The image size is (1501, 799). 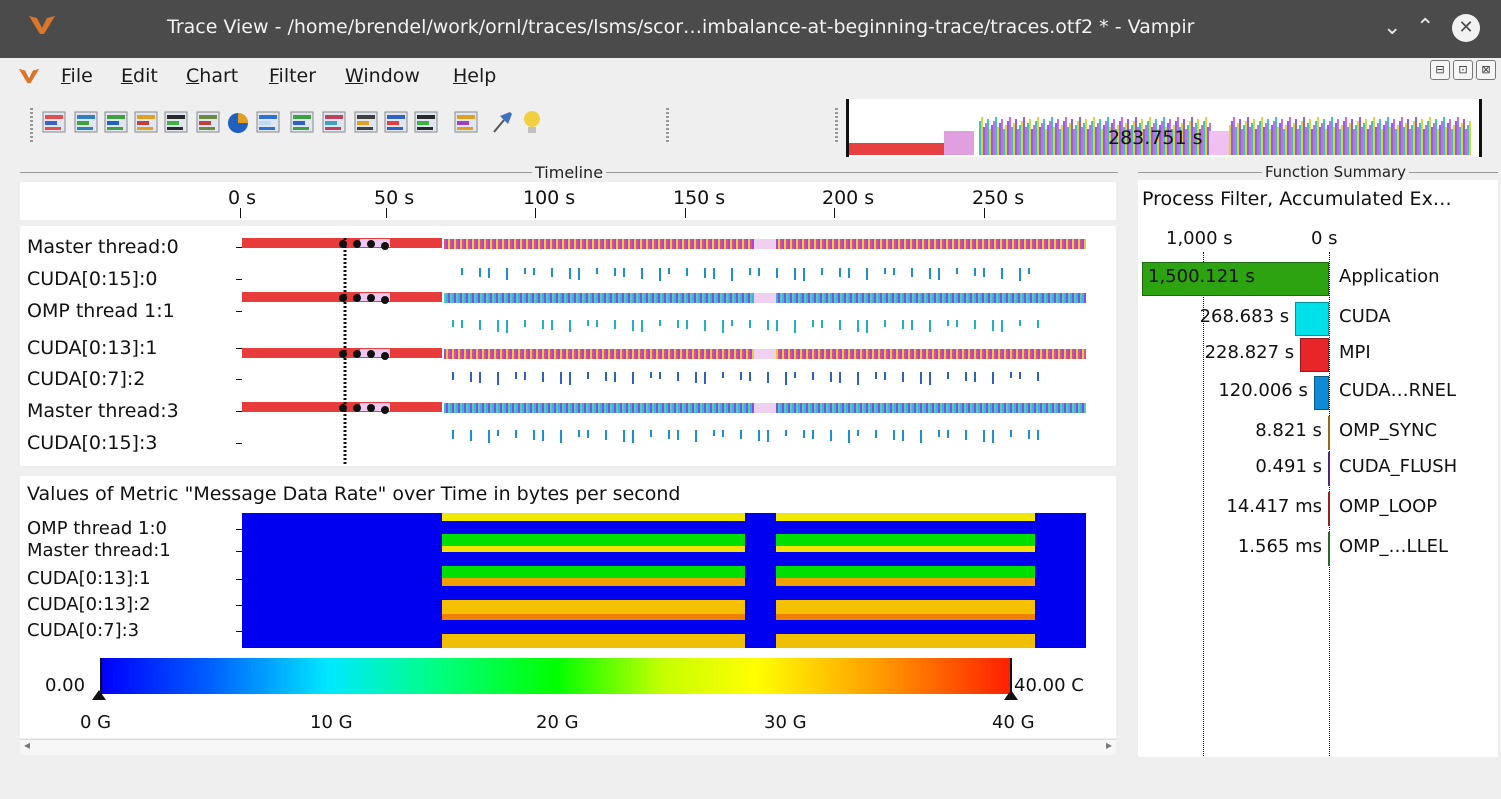 I want to click on timeline-row-label: CUDA[0:13]:1, so click(x=92, y=348).